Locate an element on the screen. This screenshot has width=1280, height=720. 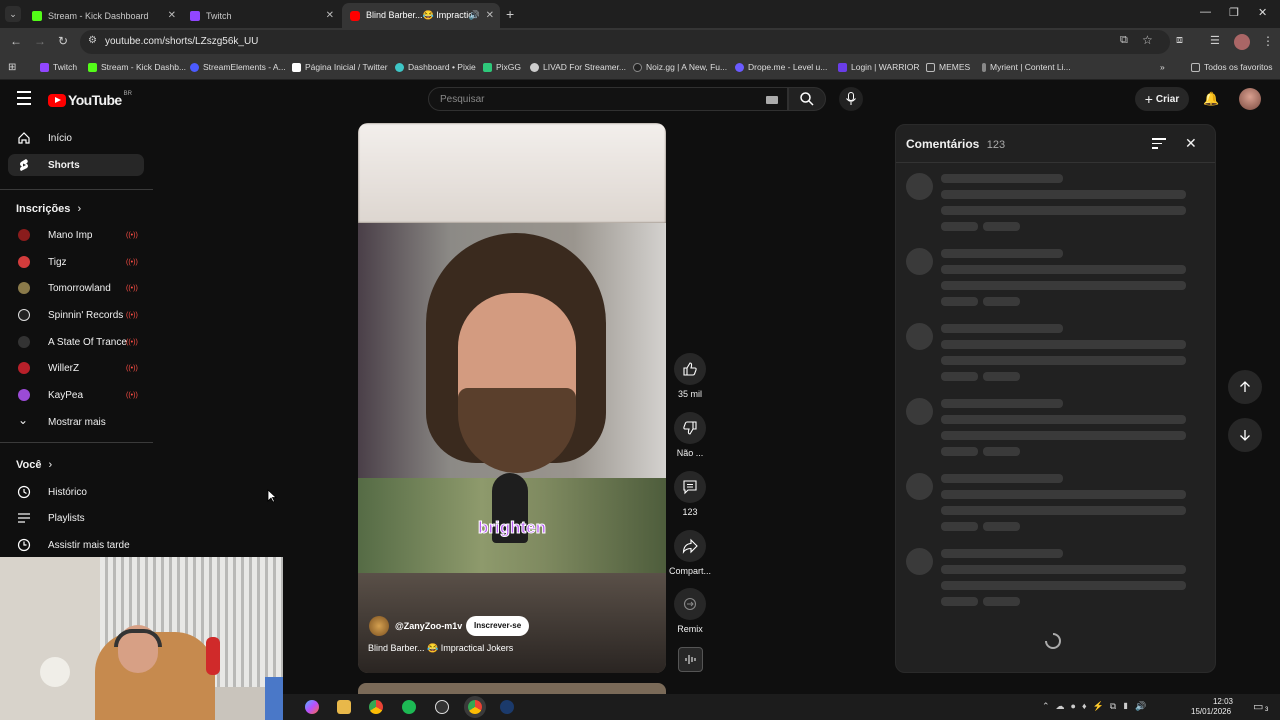
bookmark-folder: MEMES is located at coordinates (948, 67).